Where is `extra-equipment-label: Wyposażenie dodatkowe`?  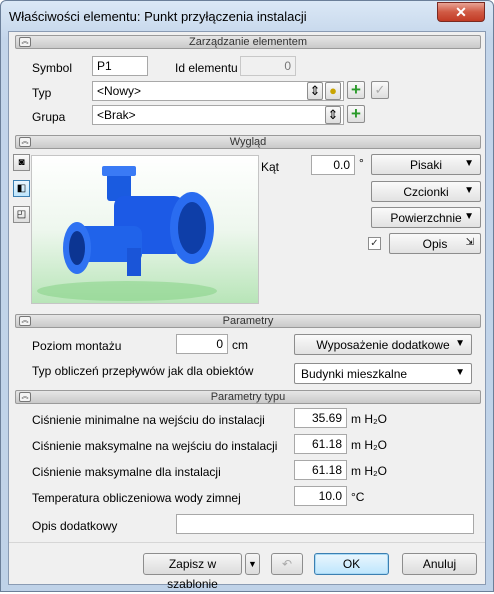
extra-equipment-label: Wyposażenie dodatkowe is located at coordinates (383, 345).